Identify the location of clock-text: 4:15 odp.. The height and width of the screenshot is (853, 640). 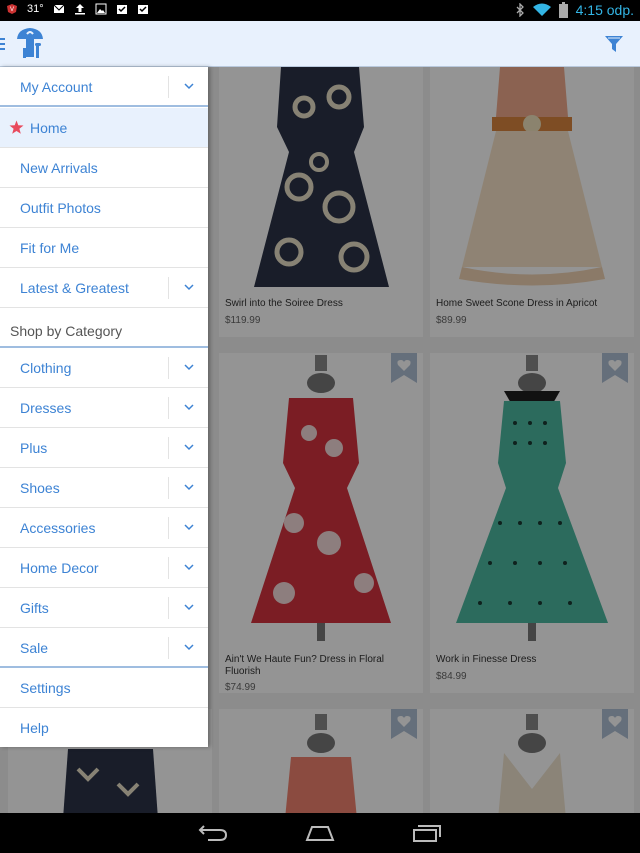
(604, 10).